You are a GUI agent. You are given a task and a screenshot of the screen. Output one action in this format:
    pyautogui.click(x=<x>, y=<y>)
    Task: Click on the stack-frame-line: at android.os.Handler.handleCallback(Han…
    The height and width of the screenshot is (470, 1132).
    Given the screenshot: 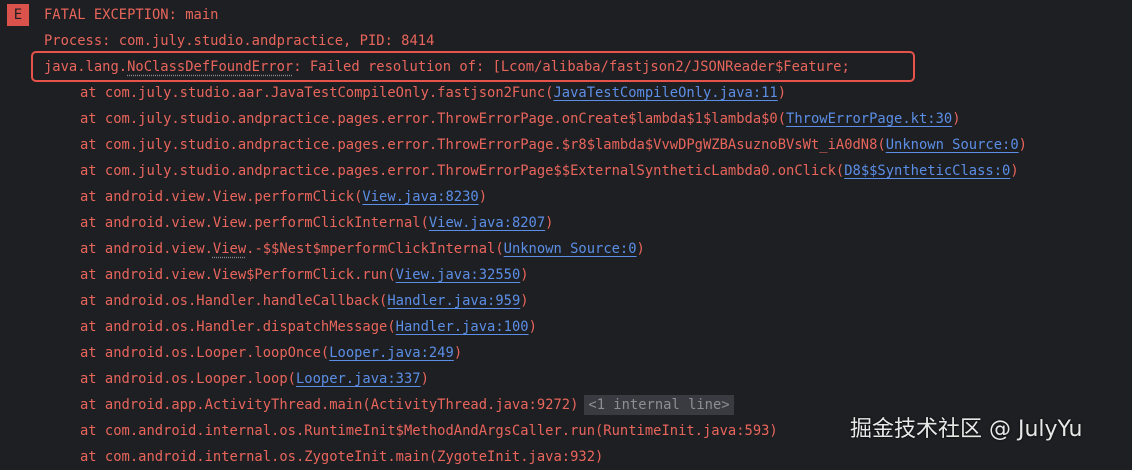 What is the action you would take?
    pyautogui.click(x=304, y=301)
    